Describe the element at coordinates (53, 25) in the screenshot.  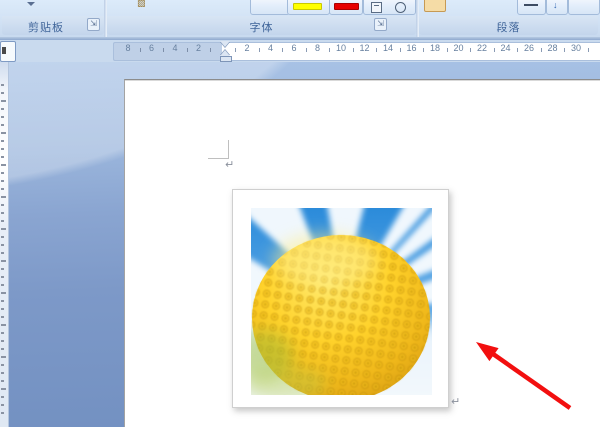
I see `clipboard-label-bar: 剪贴板 ⇲` at that location.